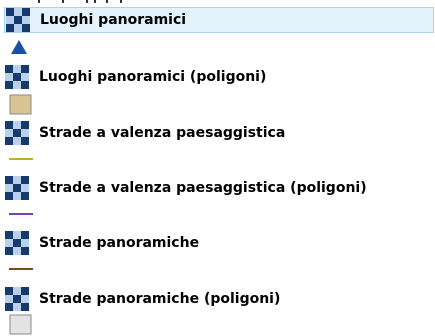 The image size is (435, 336). What do you see at coordinates (113, 20) in the screenshot?
I see `layer-label: Luoghi panoramici` at bounding box center [113, 20].